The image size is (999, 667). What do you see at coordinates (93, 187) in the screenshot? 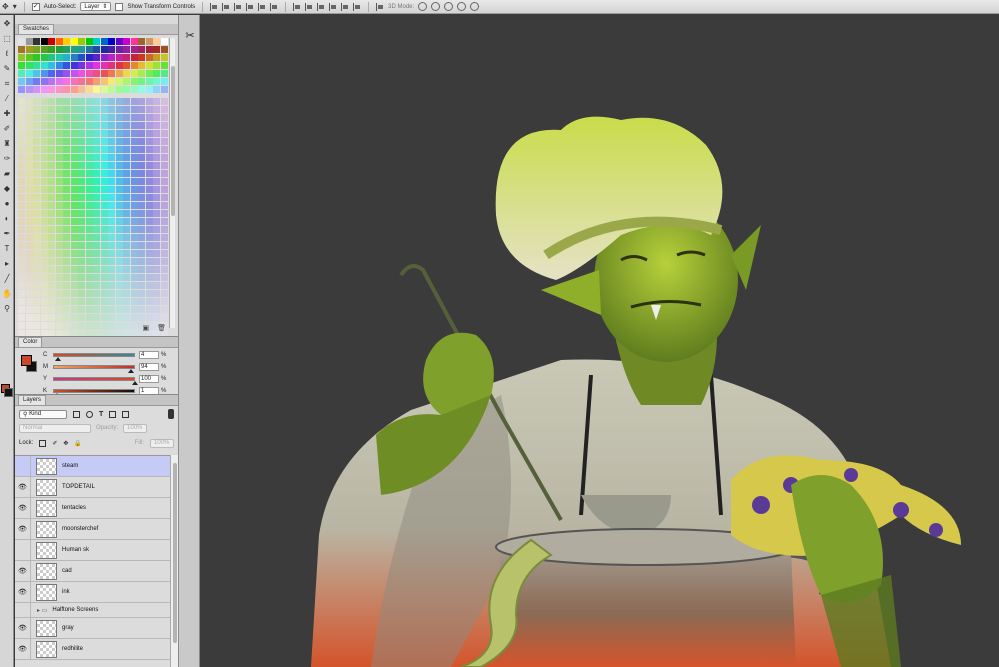
I see `swatch-grid` at bounding box center [93, 187].